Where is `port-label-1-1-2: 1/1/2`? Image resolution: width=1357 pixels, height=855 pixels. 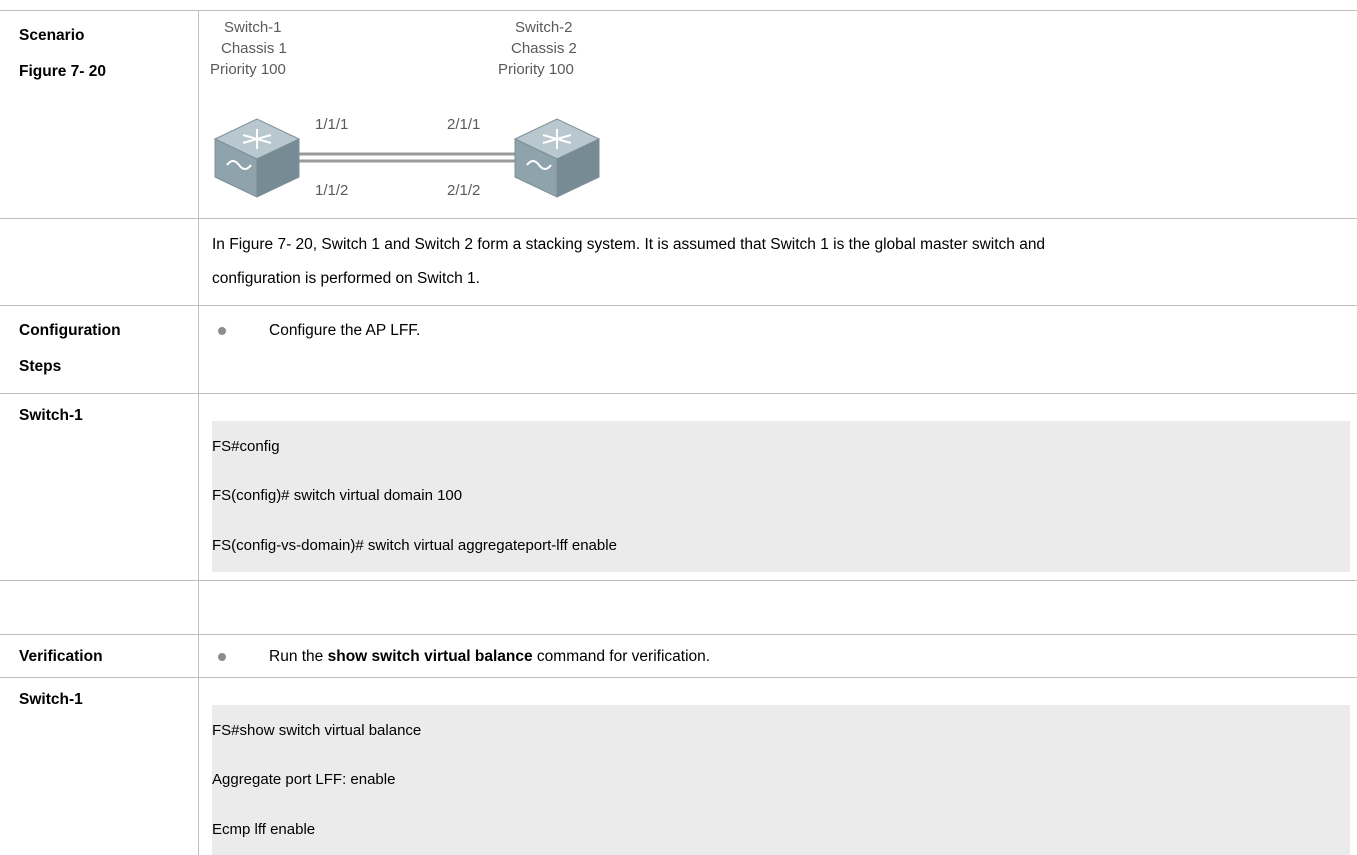 port-label-1-1-2: 1/1/2 is located at coordinates (332, 190).